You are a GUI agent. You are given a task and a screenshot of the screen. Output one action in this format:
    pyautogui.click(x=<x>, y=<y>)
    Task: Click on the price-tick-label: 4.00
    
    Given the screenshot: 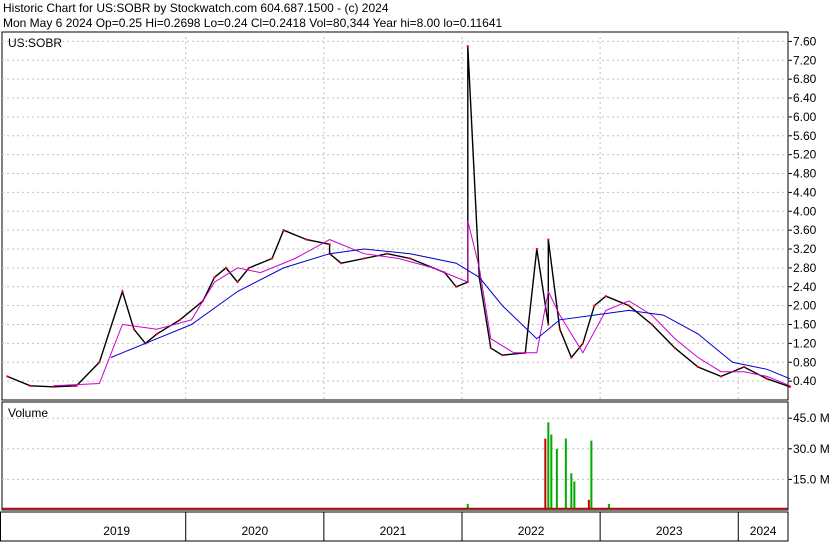 What is the action you would take?
    pyautogui.click(x=805, y=211)
    